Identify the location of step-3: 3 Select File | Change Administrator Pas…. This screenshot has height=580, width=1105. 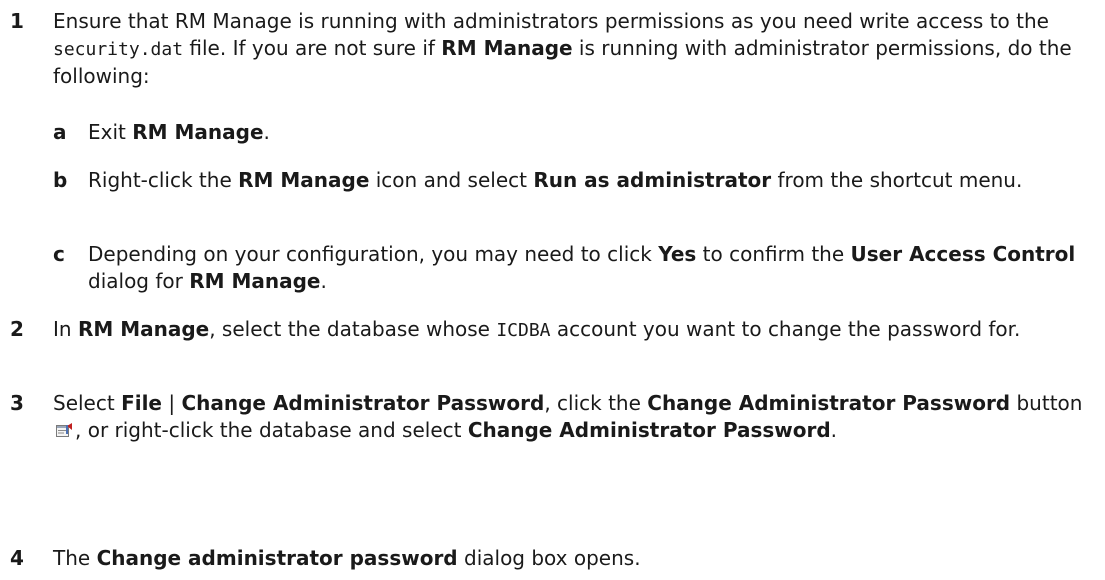
(555, 417).